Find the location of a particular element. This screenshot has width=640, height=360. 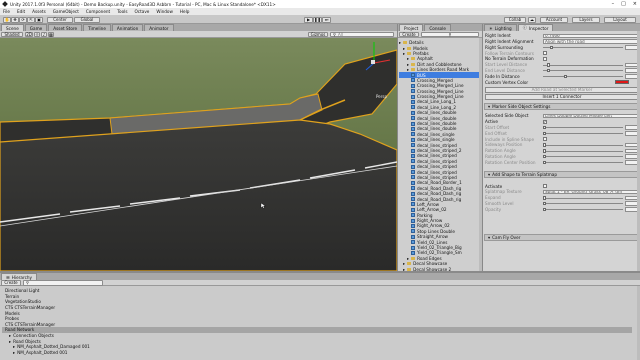

tab-animator: Animator is located at coordinates (159, 27).